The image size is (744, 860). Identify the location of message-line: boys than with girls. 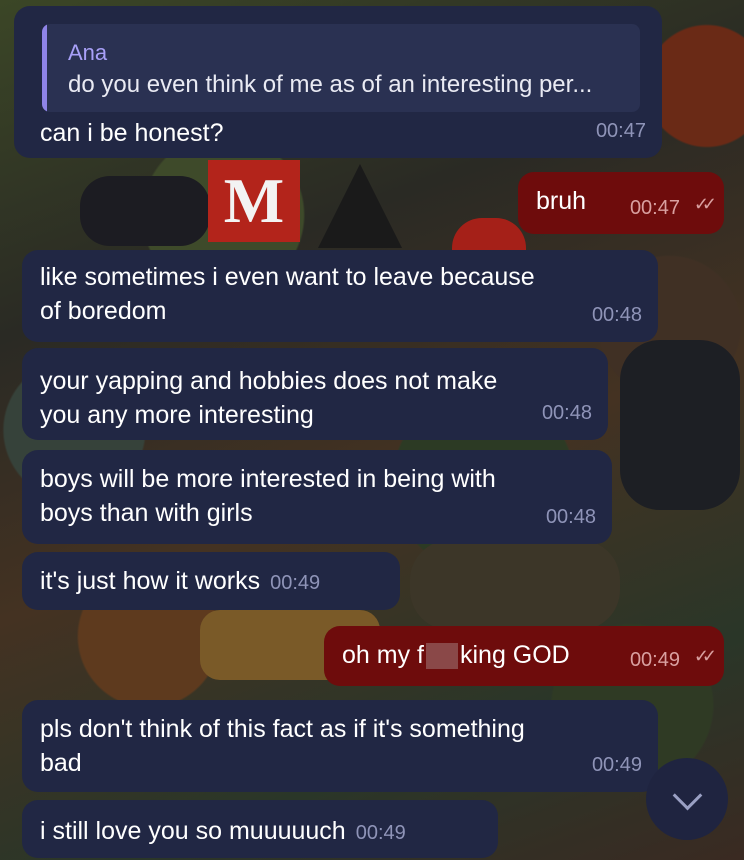
(146, 513).